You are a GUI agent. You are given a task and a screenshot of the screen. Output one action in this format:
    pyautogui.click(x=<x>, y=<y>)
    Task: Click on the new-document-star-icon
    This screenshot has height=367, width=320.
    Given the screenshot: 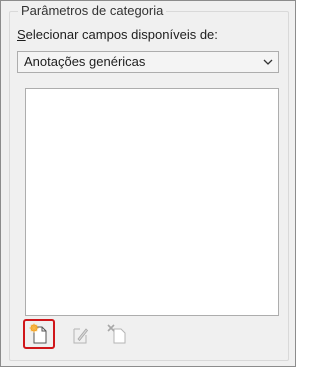 What is the action you would take?
    pyautogui.click(x=38, y=333)
    